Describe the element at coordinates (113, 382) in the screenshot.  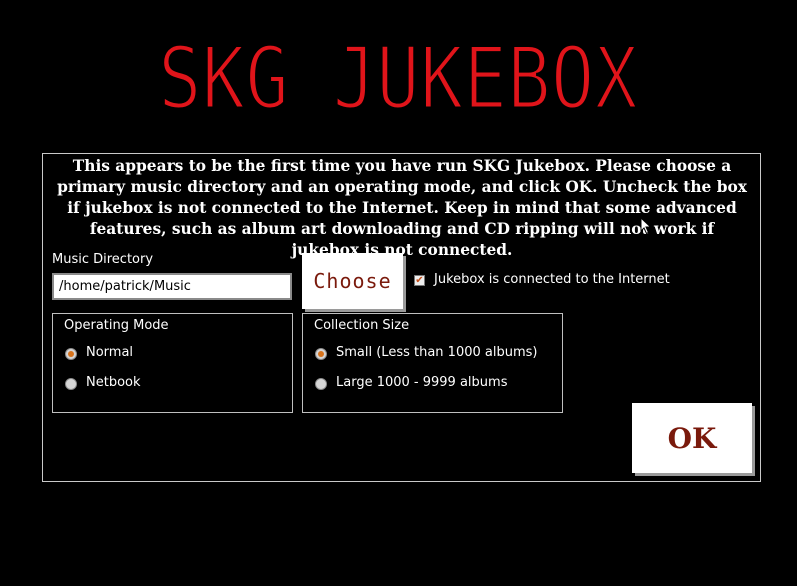
I see `radio-netbook-label: Netbook` at that location.